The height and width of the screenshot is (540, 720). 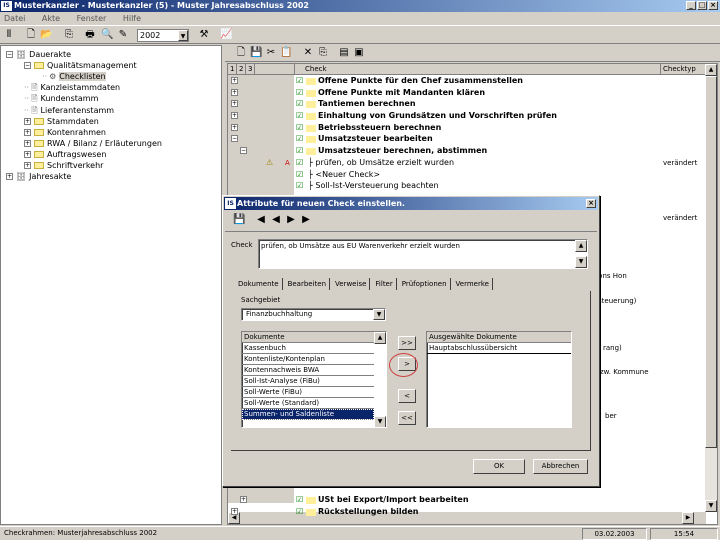 I want to click on edit-icon: ✎, so click(x=123, y=35).